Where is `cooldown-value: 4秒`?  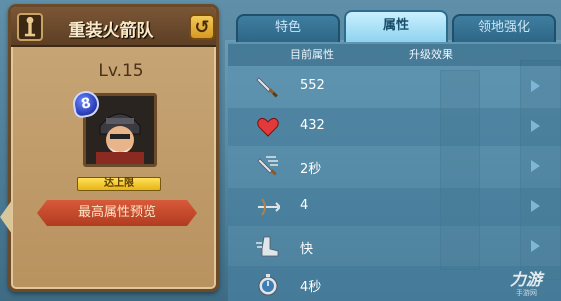
cooldown-value: 4秒 is located at coordinates (311, 287).